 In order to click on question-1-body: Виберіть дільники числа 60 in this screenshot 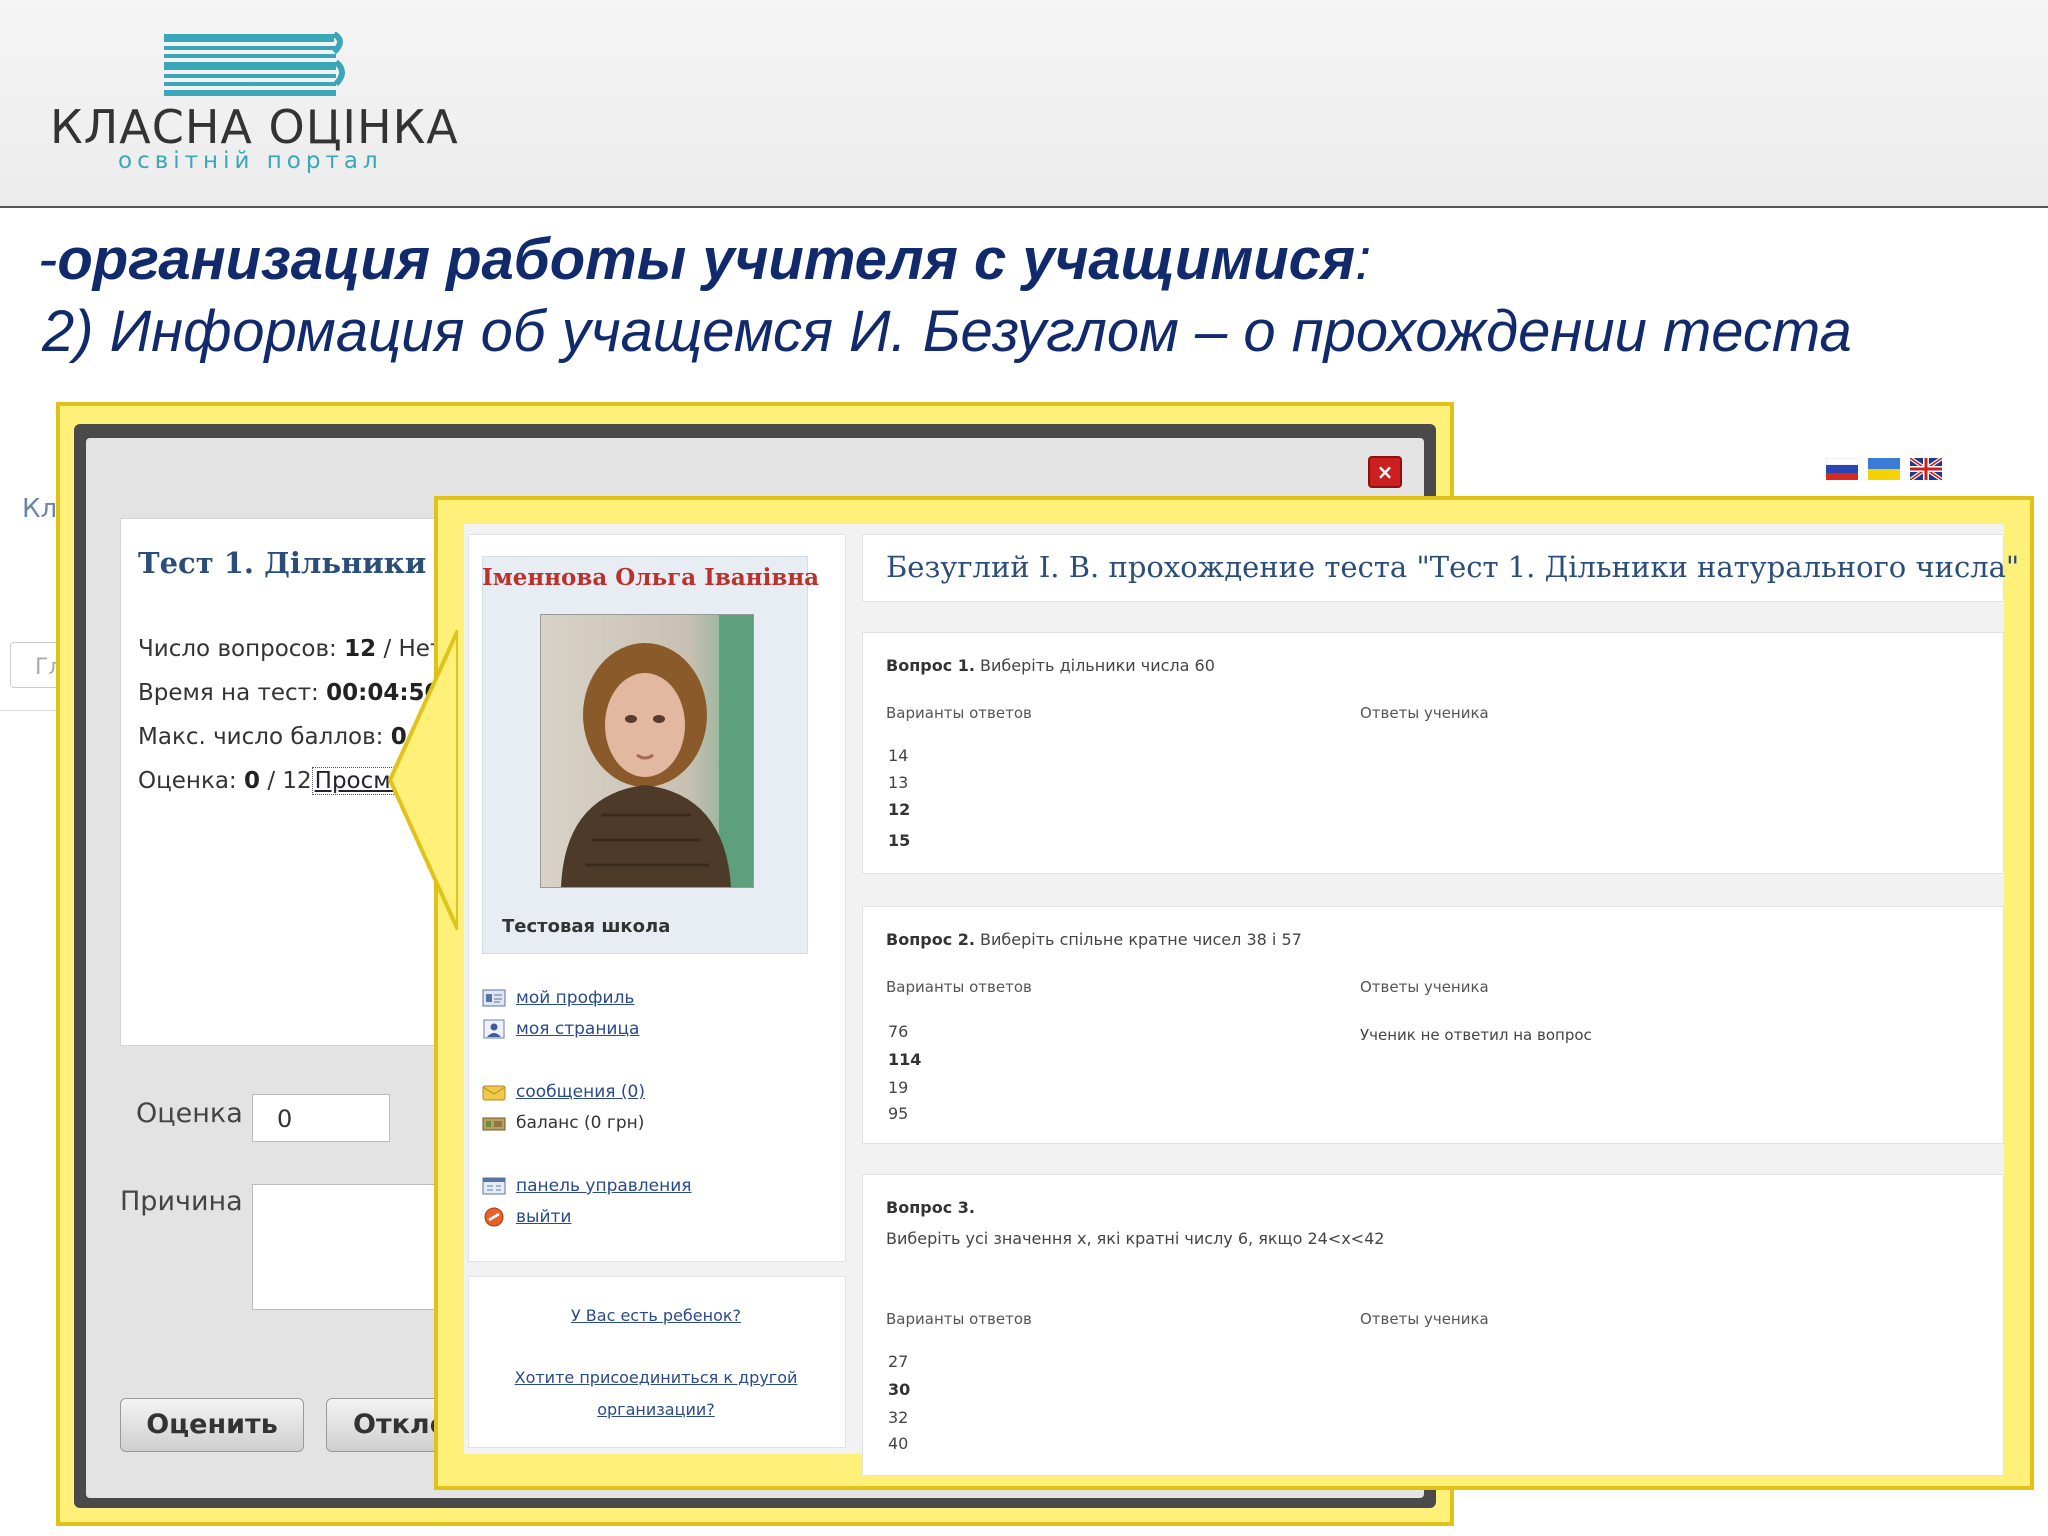, I will do `click(1097, 665)`.